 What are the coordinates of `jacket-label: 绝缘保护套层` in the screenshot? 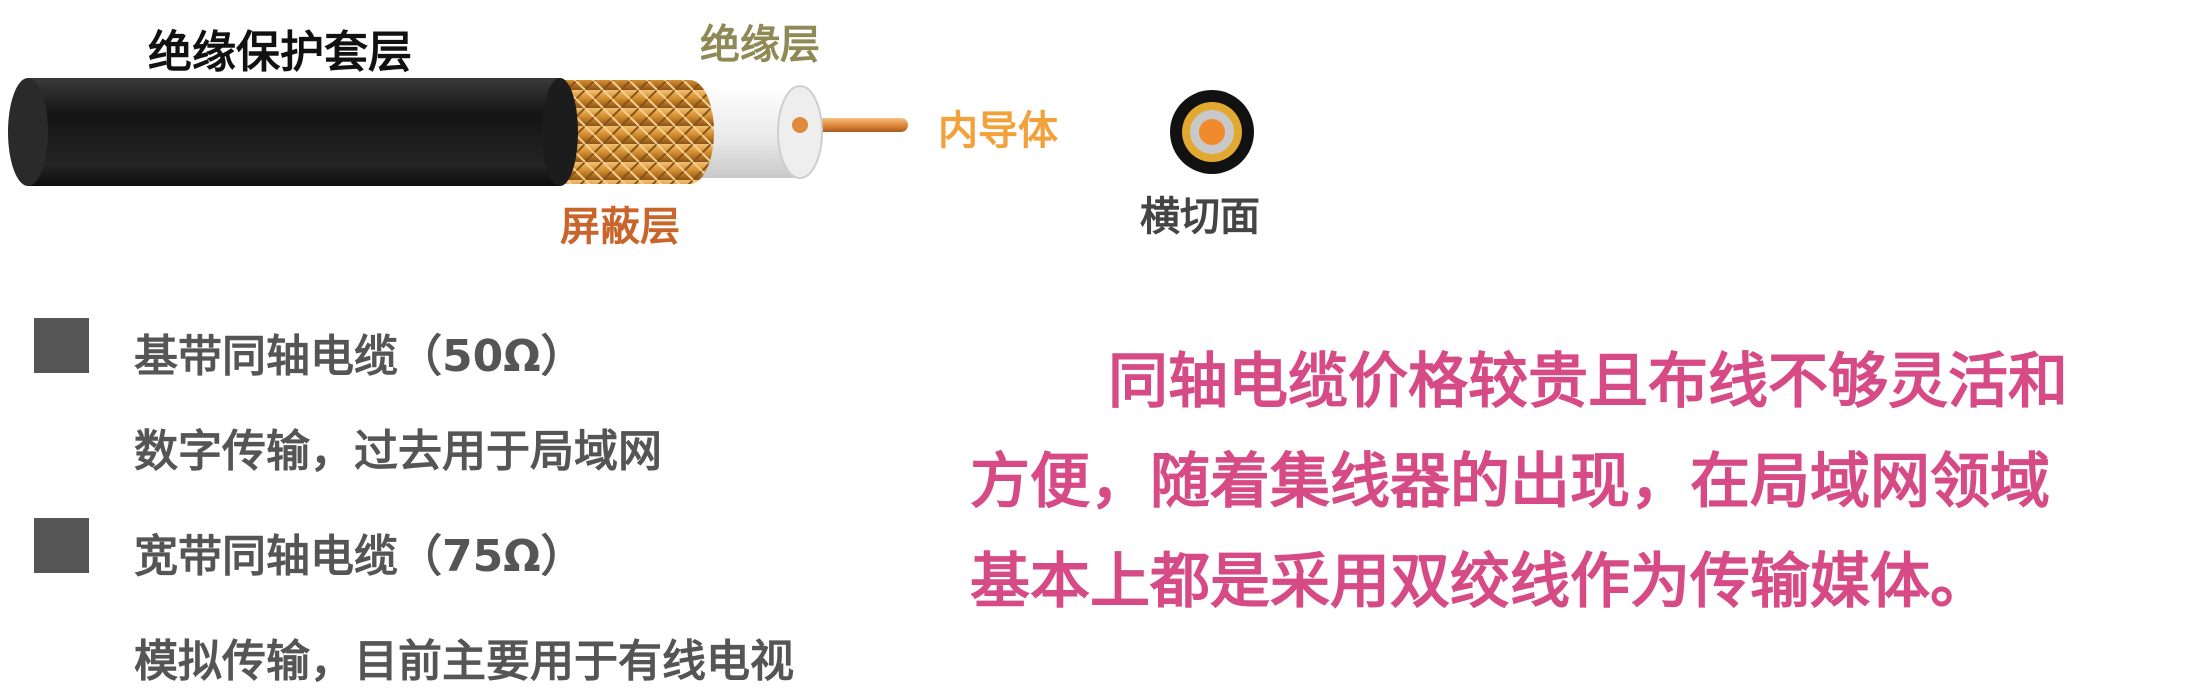 It's located at (280, 52).